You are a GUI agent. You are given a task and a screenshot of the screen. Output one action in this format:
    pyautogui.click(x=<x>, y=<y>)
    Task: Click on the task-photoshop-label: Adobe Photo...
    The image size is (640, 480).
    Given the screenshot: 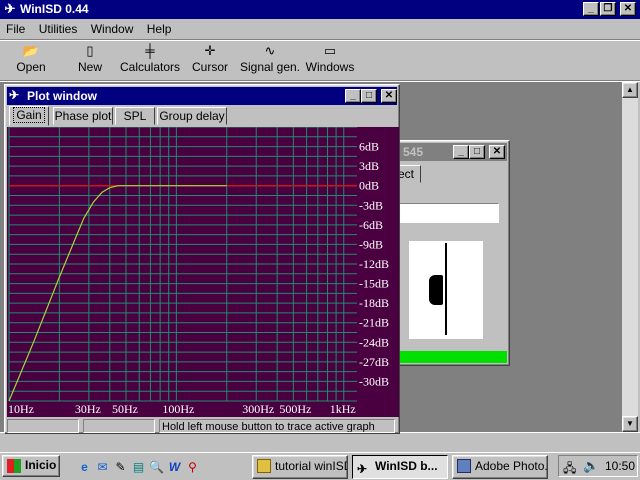 What is the action you would take?
    pyautogui.click(x=511, y=466)
    